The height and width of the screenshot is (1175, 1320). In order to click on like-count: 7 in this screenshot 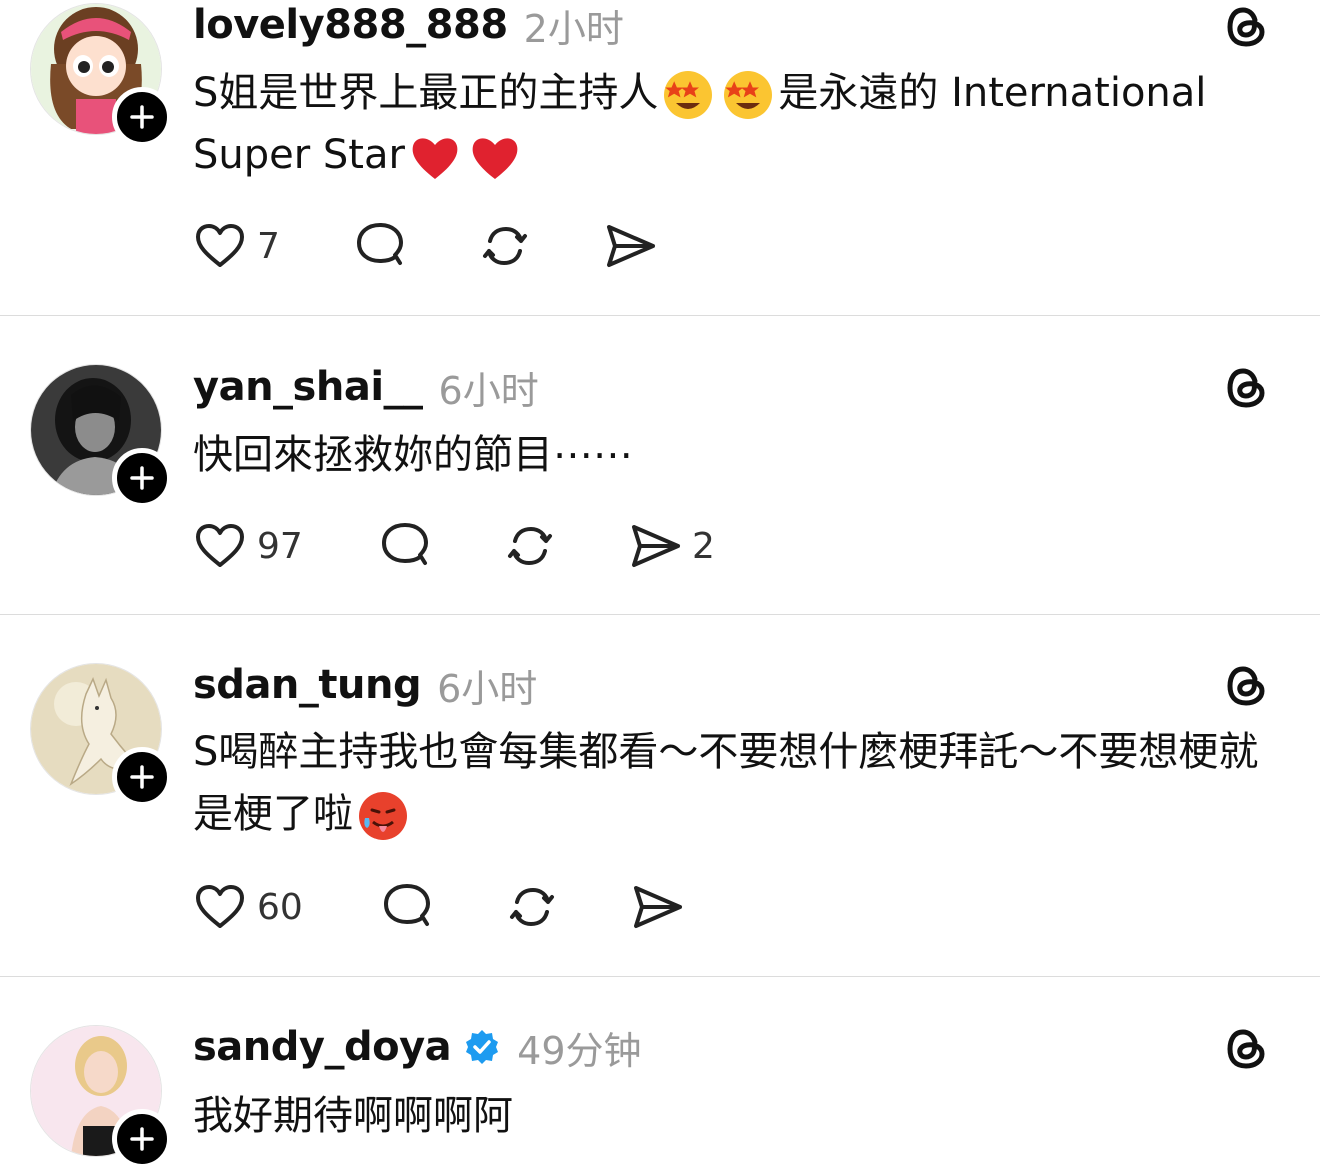, I will do `click(268, 246)`.